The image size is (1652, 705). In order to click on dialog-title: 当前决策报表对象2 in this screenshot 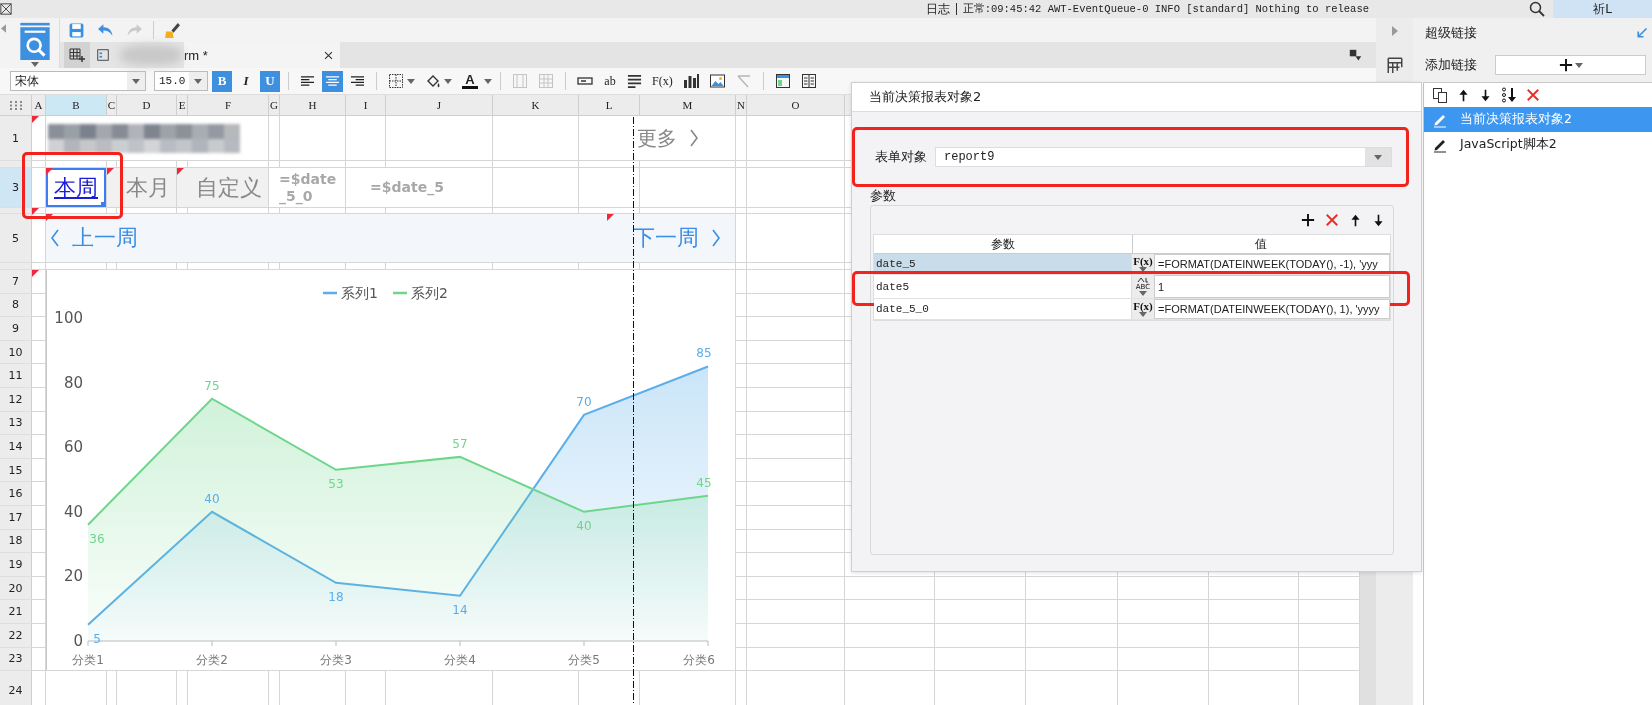, I will do `click(925, 97)`.